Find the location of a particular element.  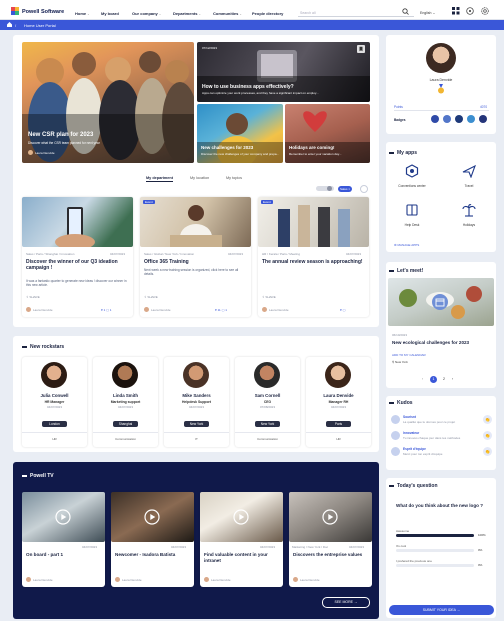

settings-icon is located at coordinates (485, 11).